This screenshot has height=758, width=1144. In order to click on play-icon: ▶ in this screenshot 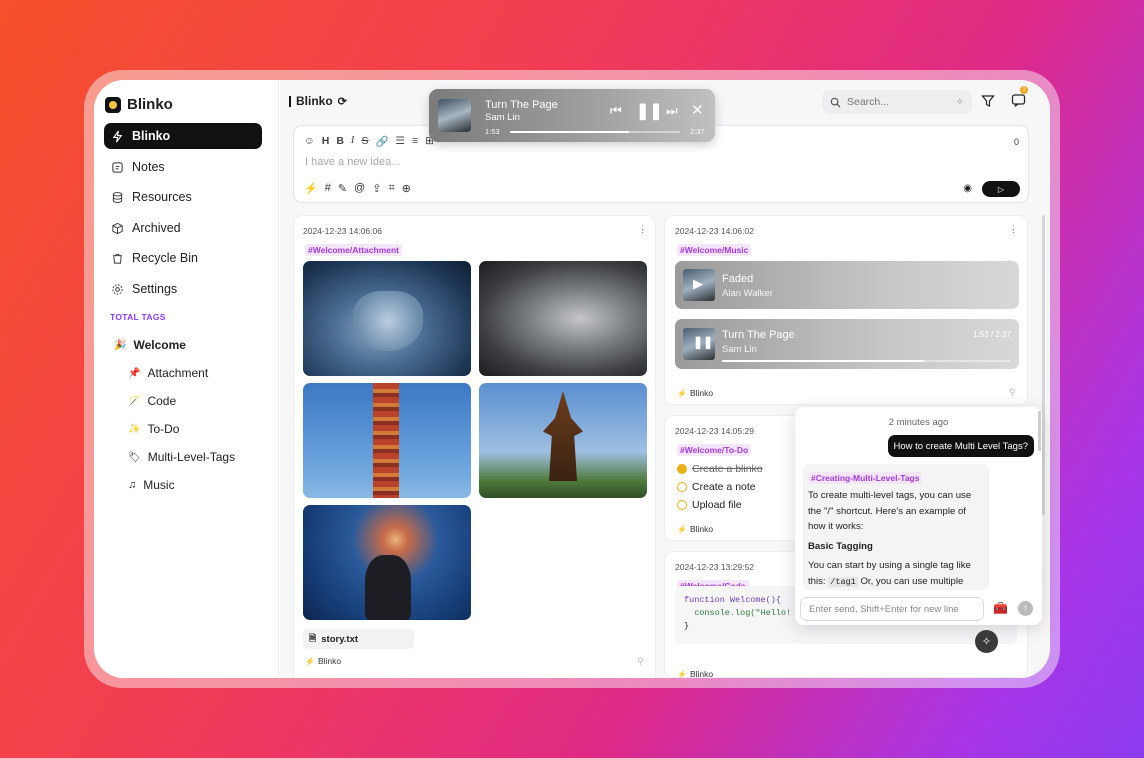, I will do `click(698, 284)`.